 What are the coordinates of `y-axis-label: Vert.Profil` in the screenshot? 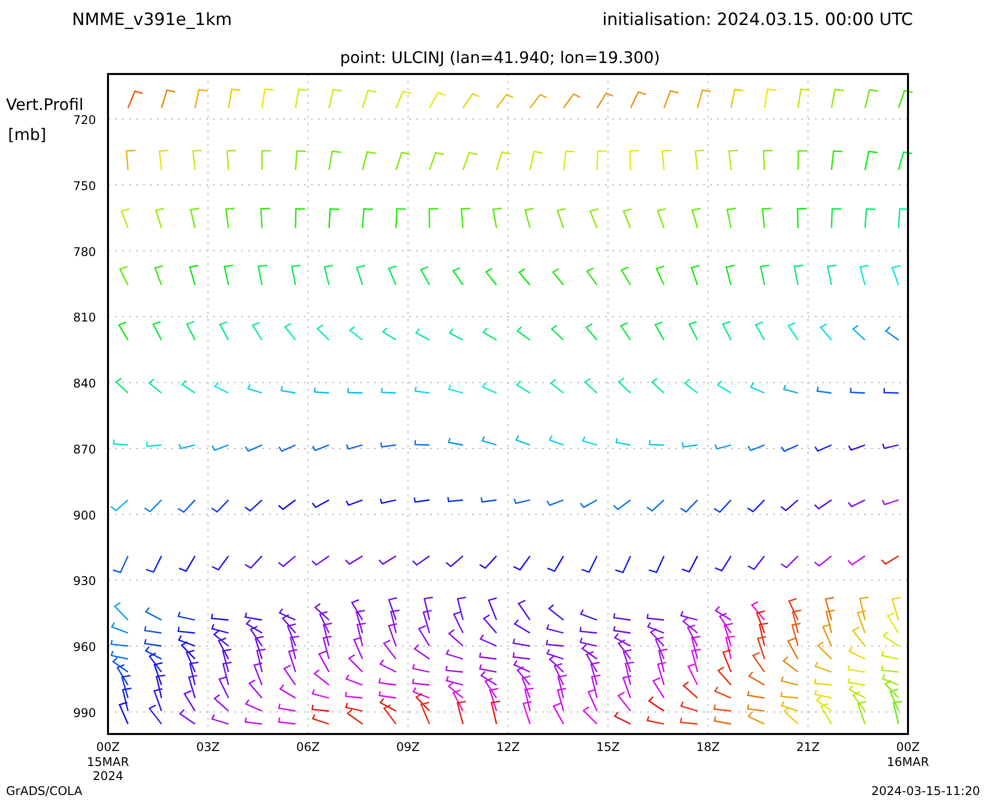 It's located at (45, 104).